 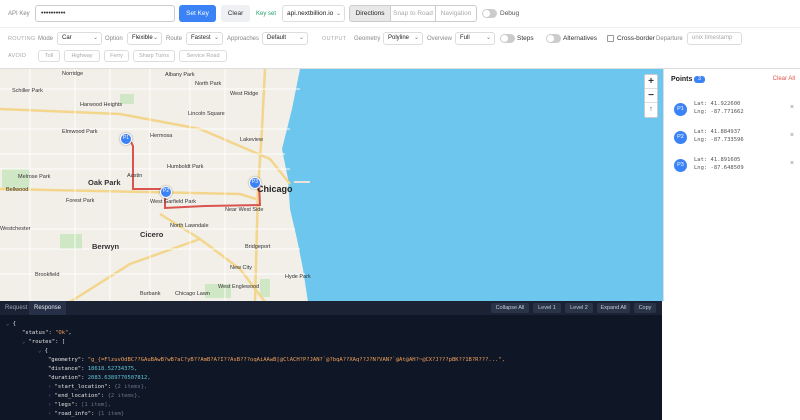 What do you see at coordinates (206, 114) in the screenshot?
I see `map-label: Lincoln Square` at bounding box center [206, 114].